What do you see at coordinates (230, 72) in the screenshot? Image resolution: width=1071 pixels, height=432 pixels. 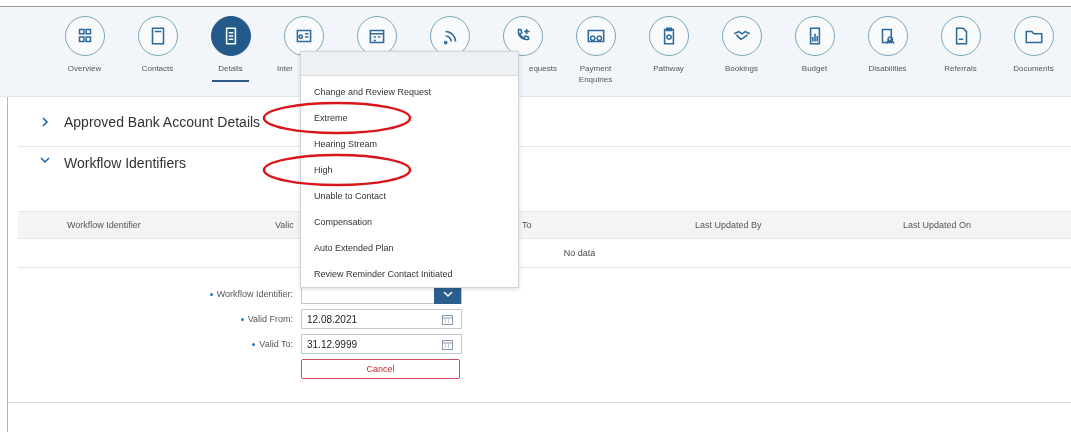 I see `nav-label: Details` at bounding box center [230, 72].